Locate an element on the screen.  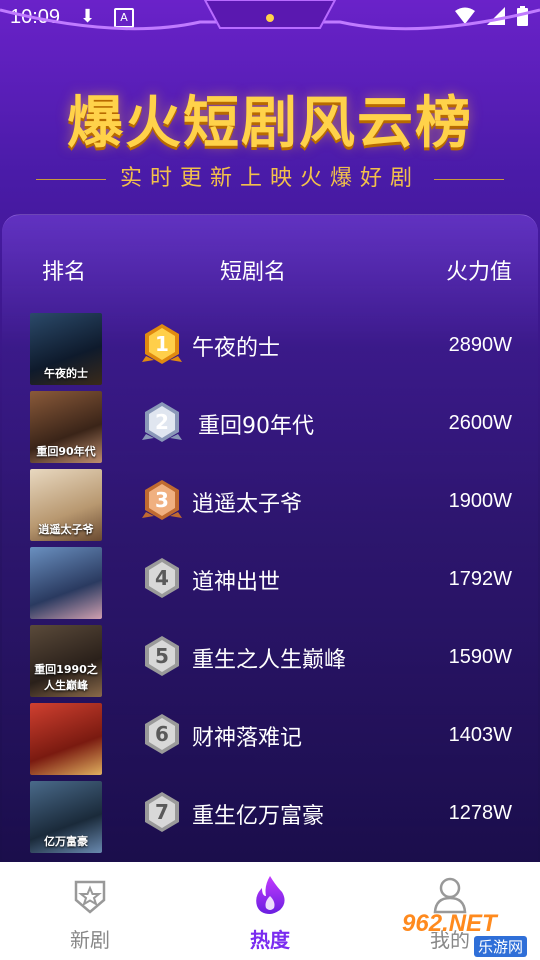
drama-title: 道神出世 is located at coordinates (236, 580).